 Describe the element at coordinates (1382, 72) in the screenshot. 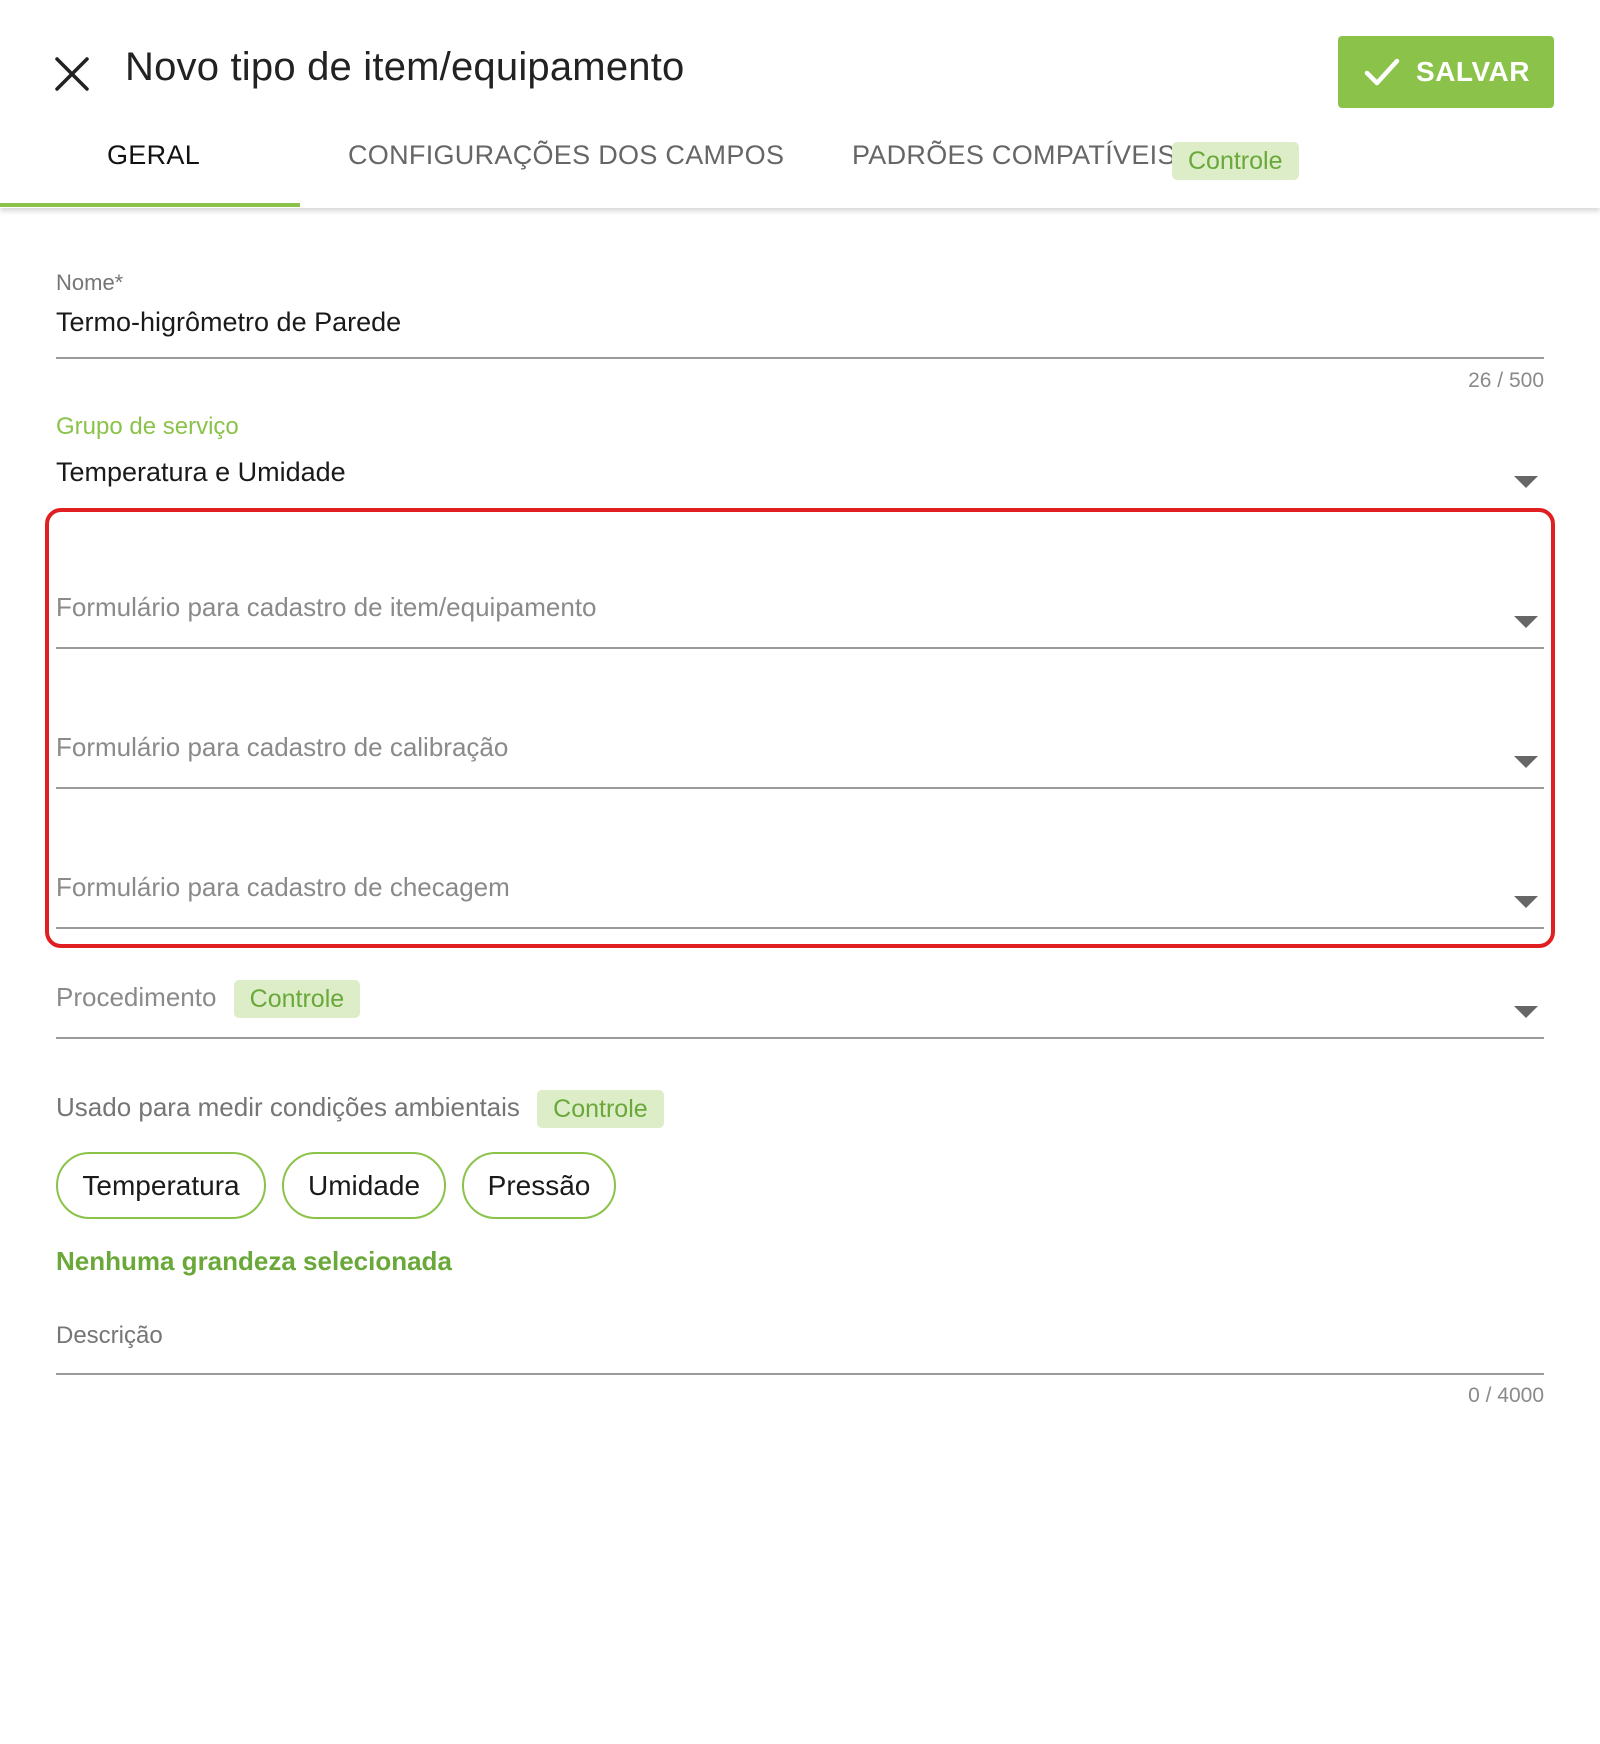

I see `check-icon` at that location.